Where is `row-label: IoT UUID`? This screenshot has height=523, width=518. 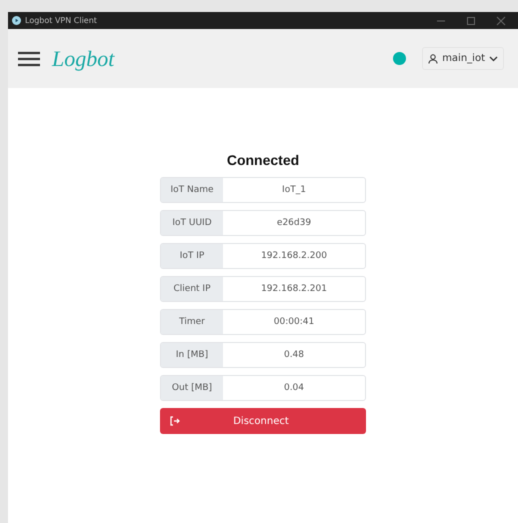
row-label: IoT UUID is located at coordinates (192, 223).